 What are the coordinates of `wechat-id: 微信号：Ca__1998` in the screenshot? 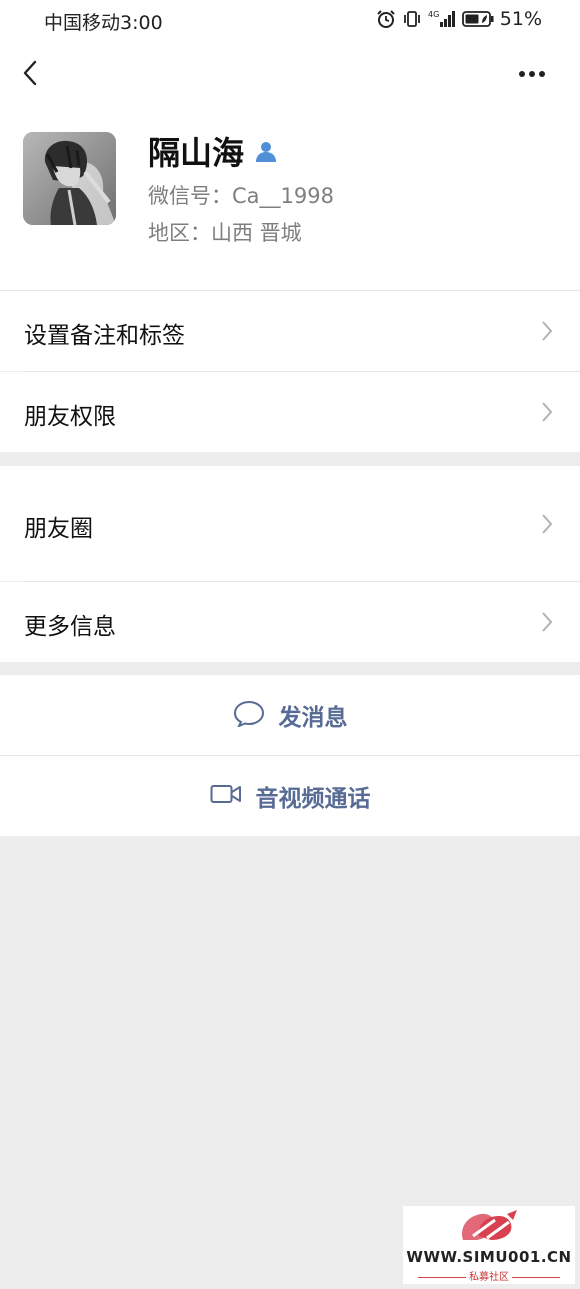 It's located at (241, 196).